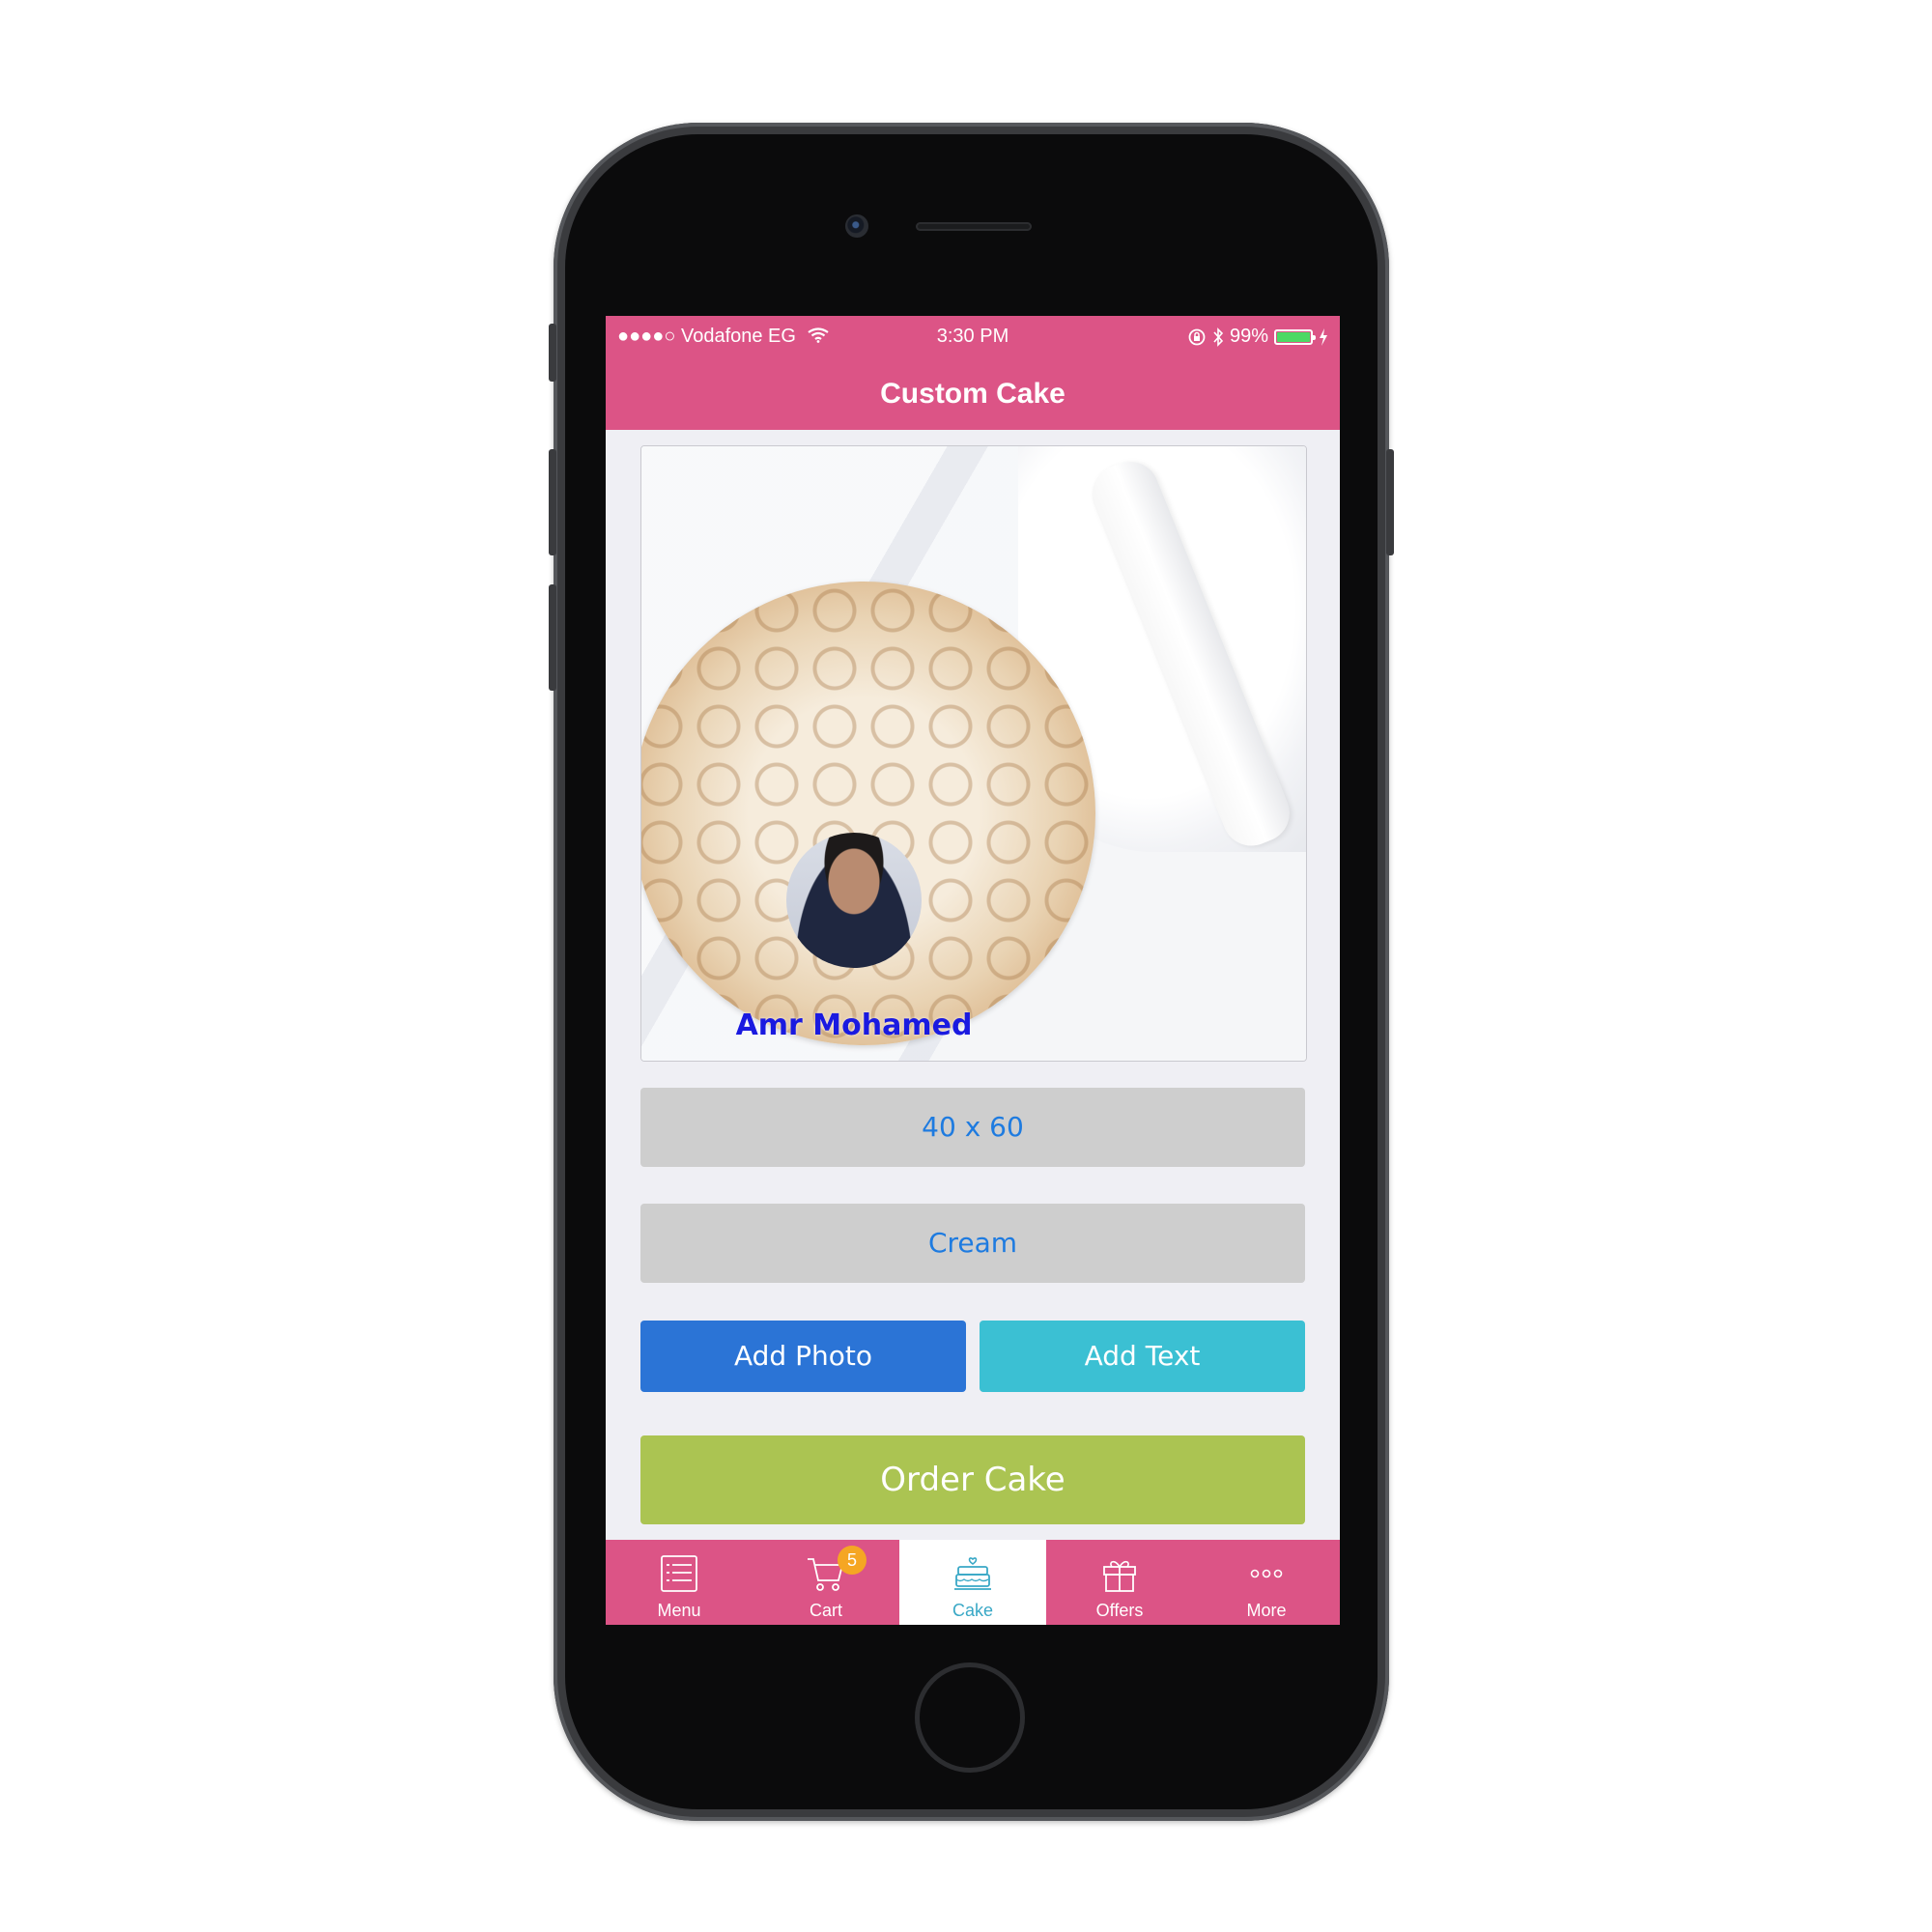  I want to click on status-right: 99%, so click(1257, 337).